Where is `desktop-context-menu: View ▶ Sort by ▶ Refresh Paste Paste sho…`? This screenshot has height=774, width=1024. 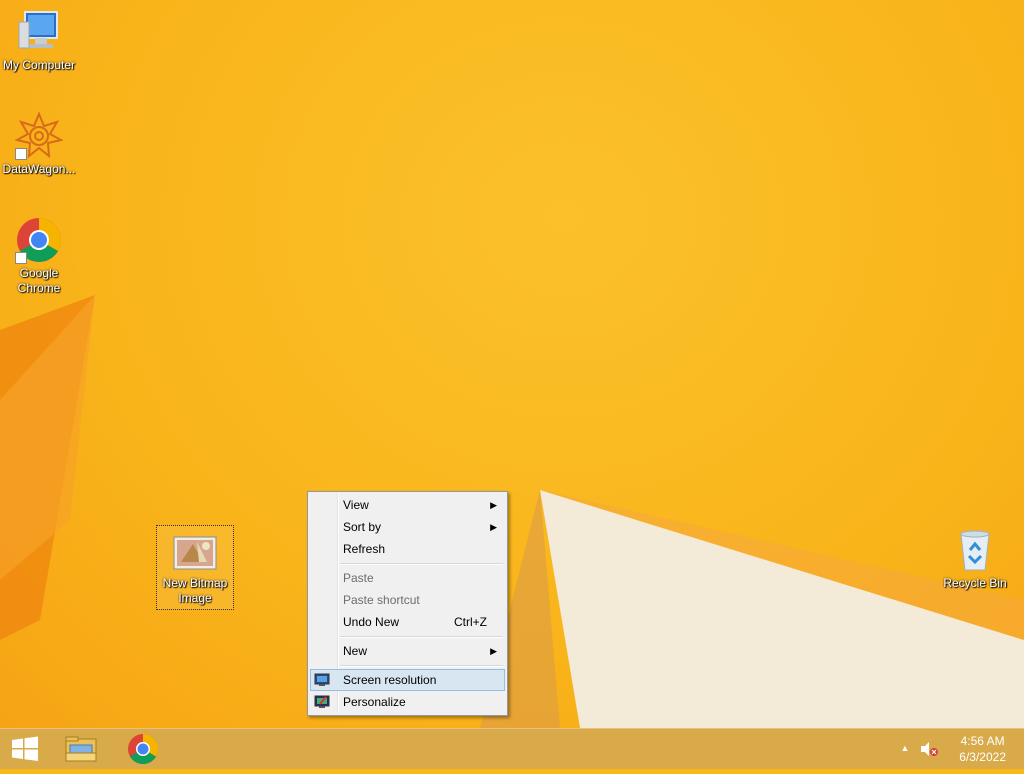
desktop-context-menu: View ▶ Sort by ▶ Refresh Paste Paste sho… is located at coordinates (407, 603).